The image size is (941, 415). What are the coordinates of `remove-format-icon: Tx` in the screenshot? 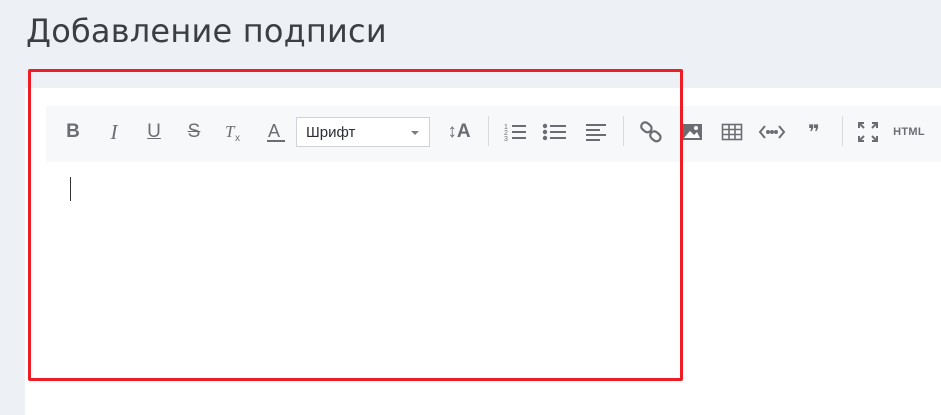 It's located at (234, 132).